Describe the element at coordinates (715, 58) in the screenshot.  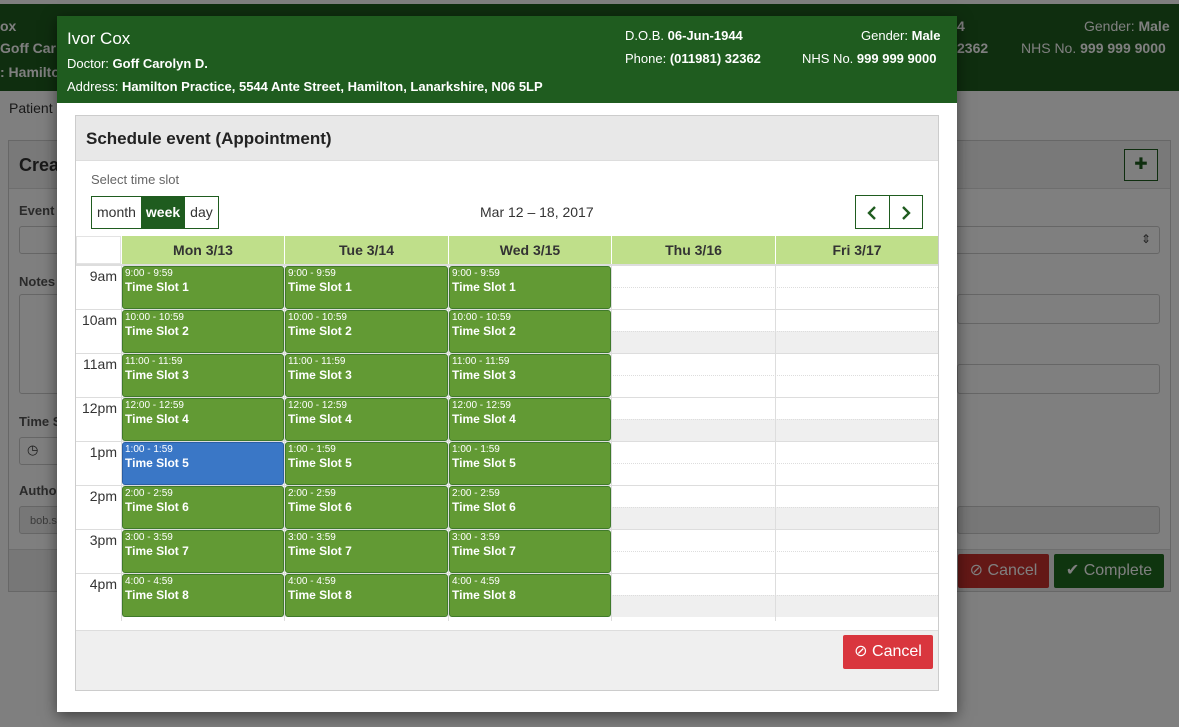
I see `phone-value: (011981) 32362` at that location.